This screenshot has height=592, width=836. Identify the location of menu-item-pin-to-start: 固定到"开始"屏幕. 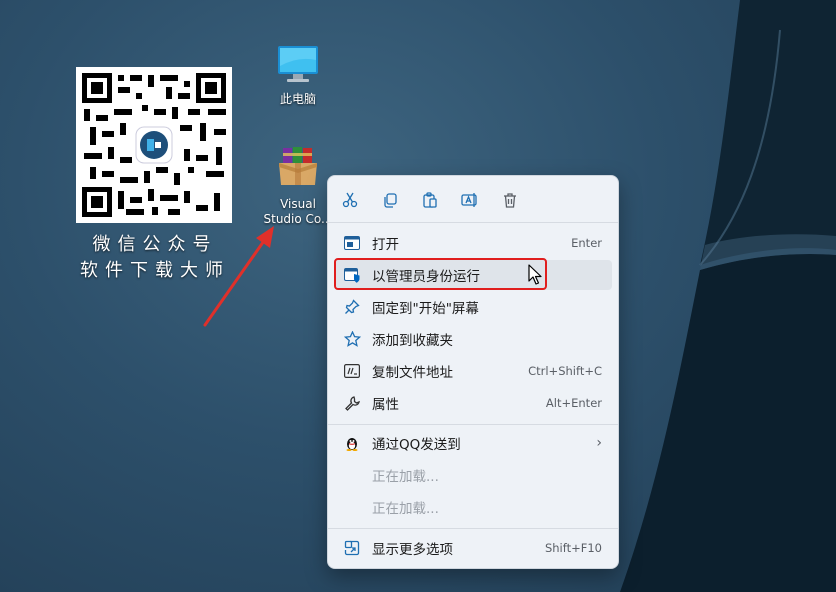
(473, 307).